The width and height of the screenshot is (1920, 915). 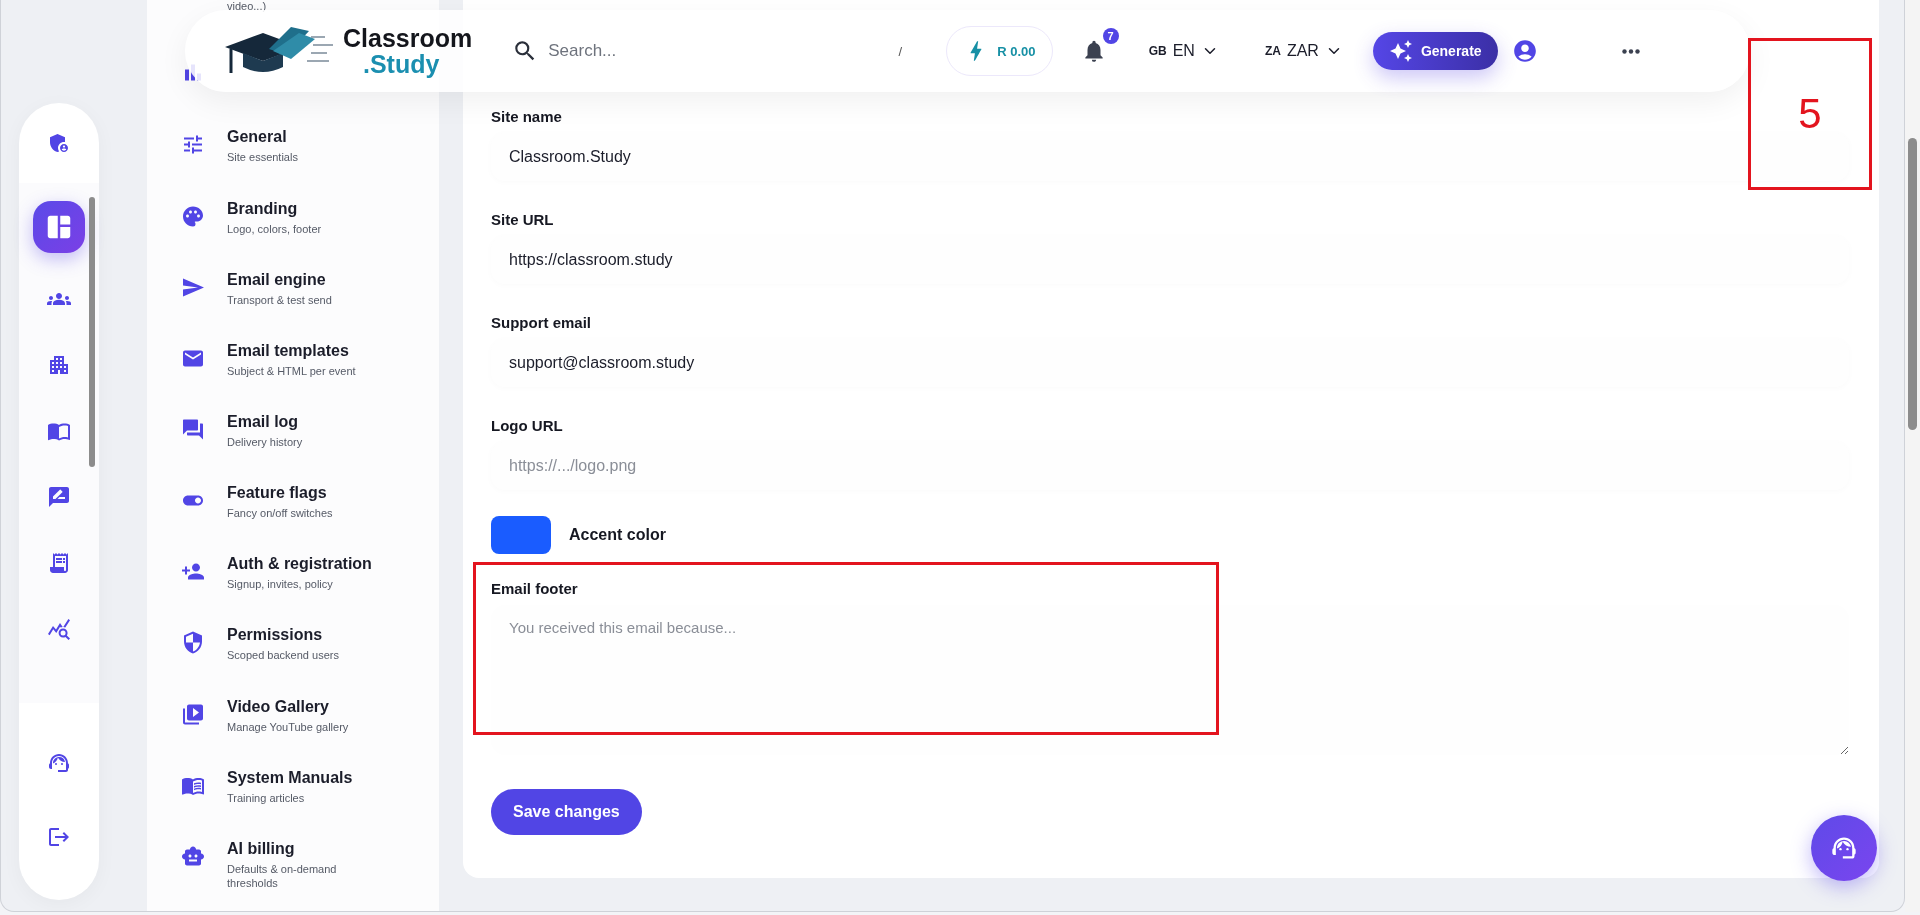 What do you see at coordinates (280, 513) in the screenshot?
I see `item-subtitle: Fancy on/off switches` at bounding box center [280, 513].